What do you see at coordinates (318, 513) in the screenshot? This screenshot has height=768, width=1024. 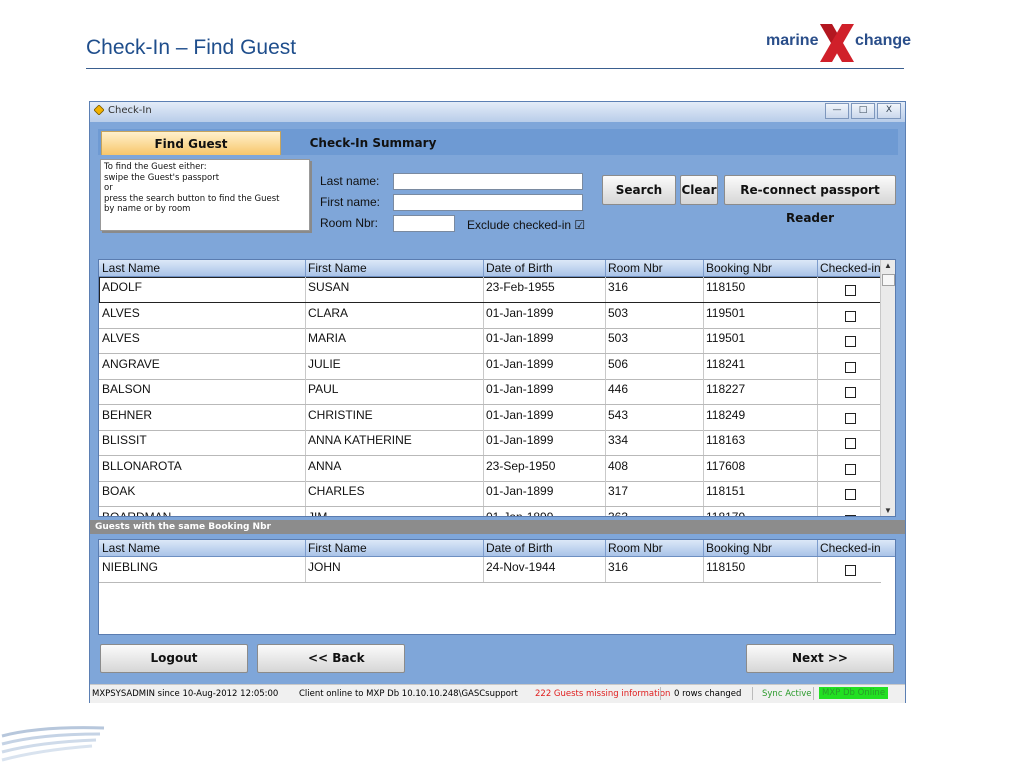 I see `cell-first-name: JIM` at bounding box center [318, 513].